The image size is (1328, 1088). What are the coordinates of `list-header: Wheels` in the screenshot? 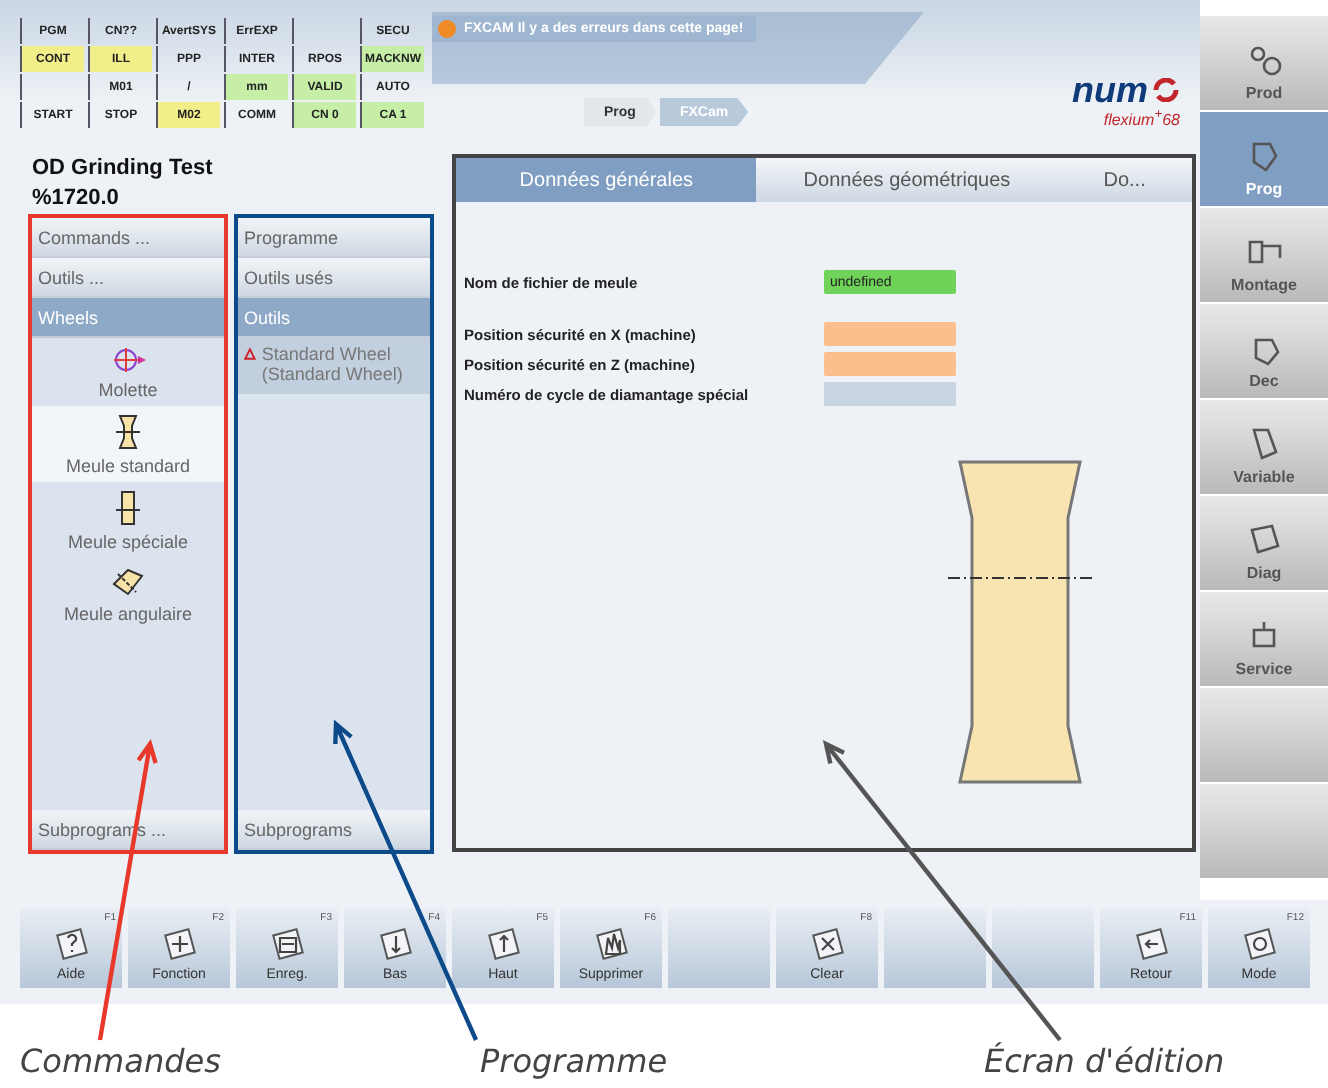 It's located at (128, 318).